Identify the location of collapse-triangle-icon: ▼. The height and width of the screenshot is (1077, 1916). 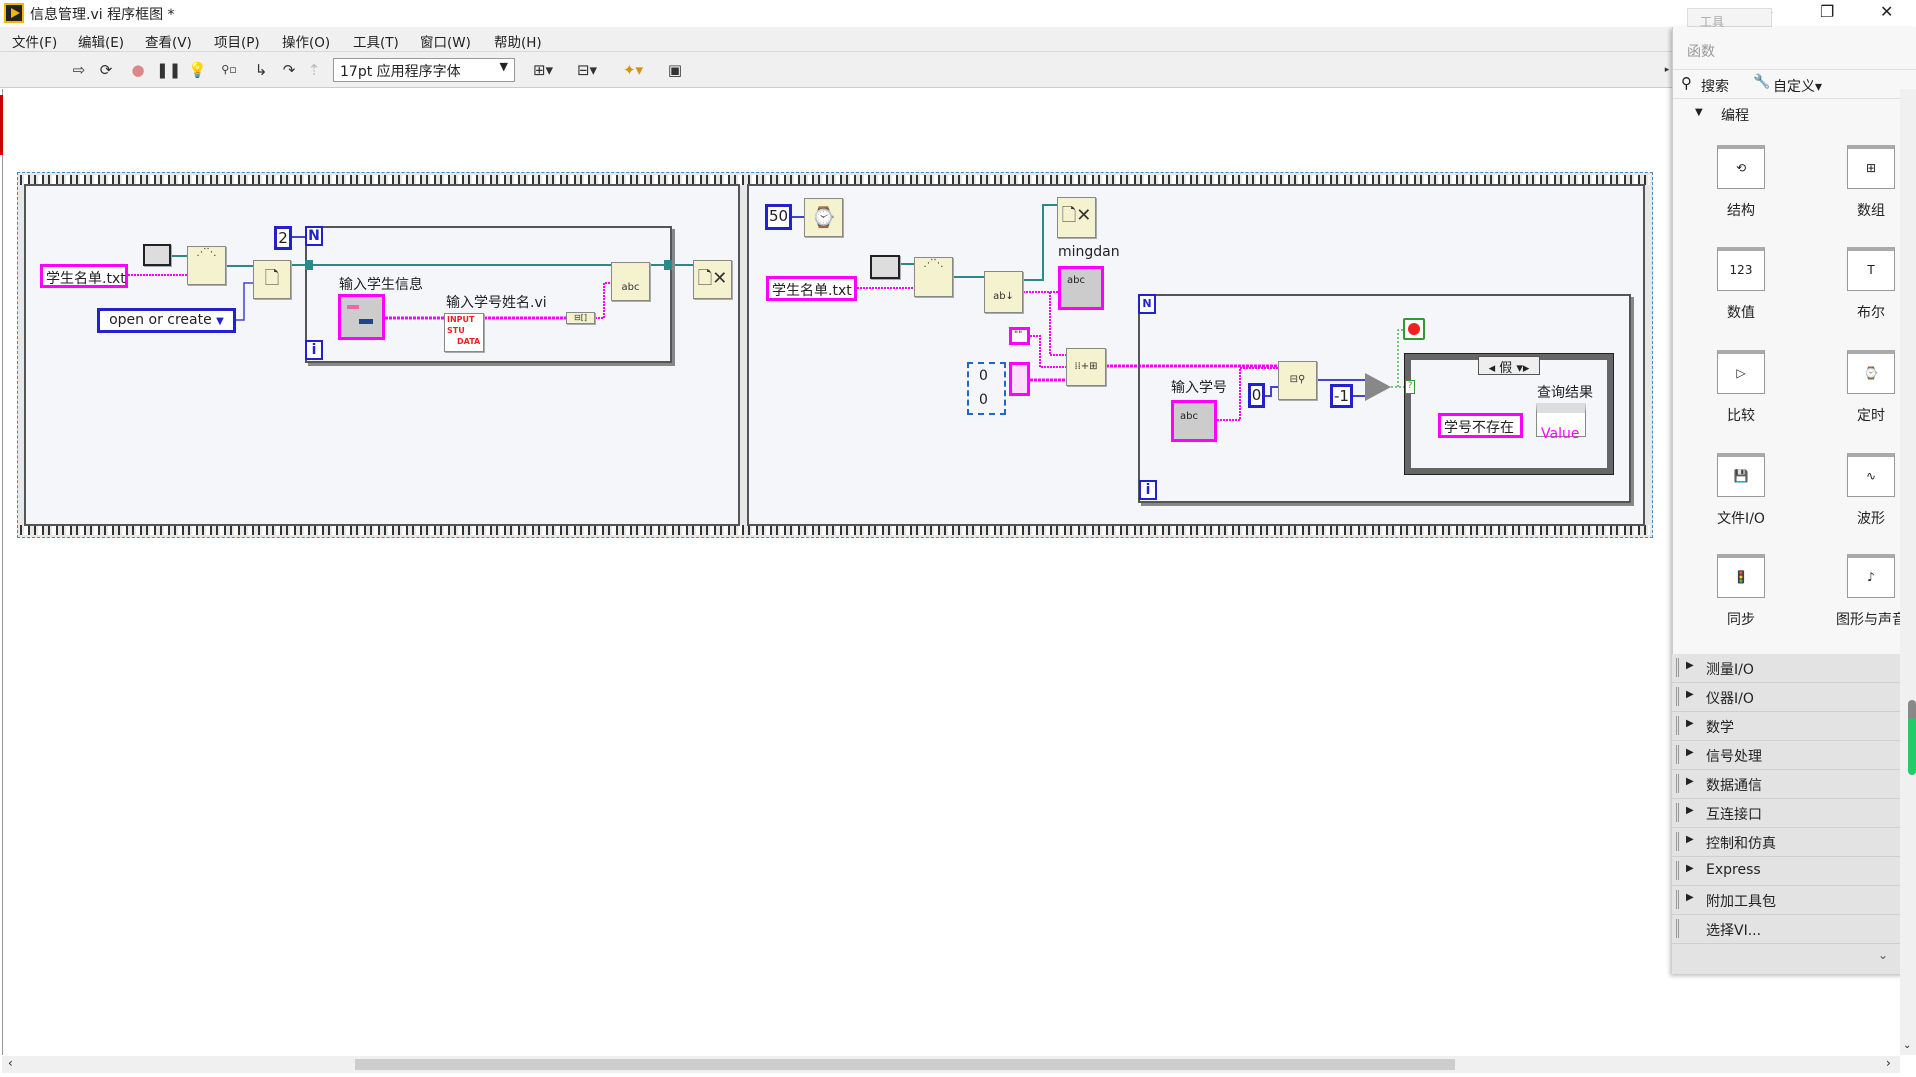
(1699, 112).